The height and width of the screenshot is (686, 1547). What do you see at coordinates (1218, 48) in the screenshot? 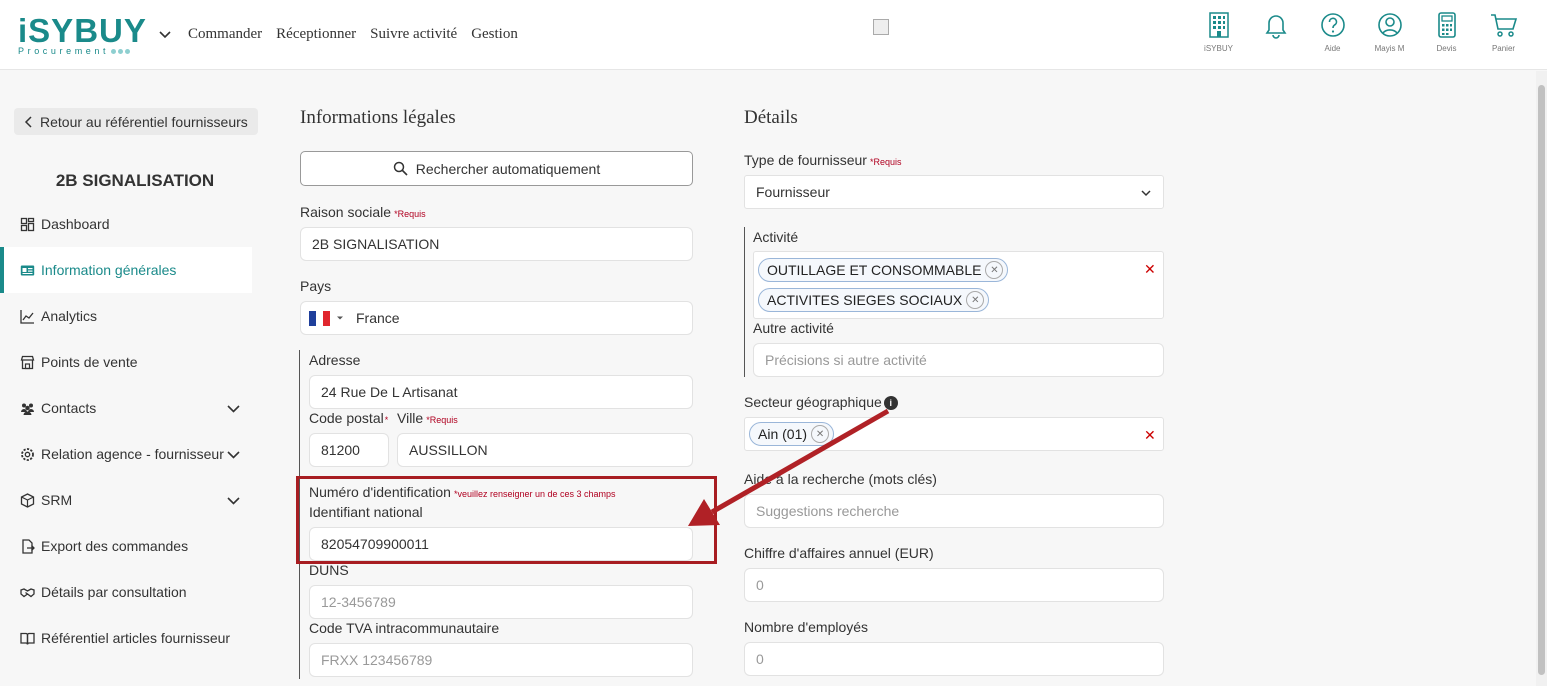
I see `header-icon-label: iSYBUY` at bounding box center [1218, 48].